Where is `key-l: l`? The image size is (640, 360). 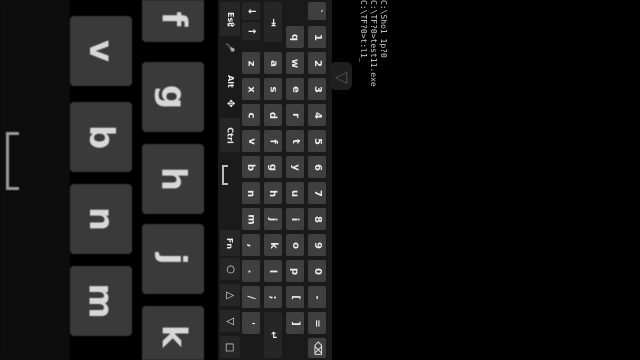
key-l: l is located at coordinates (273, 271).